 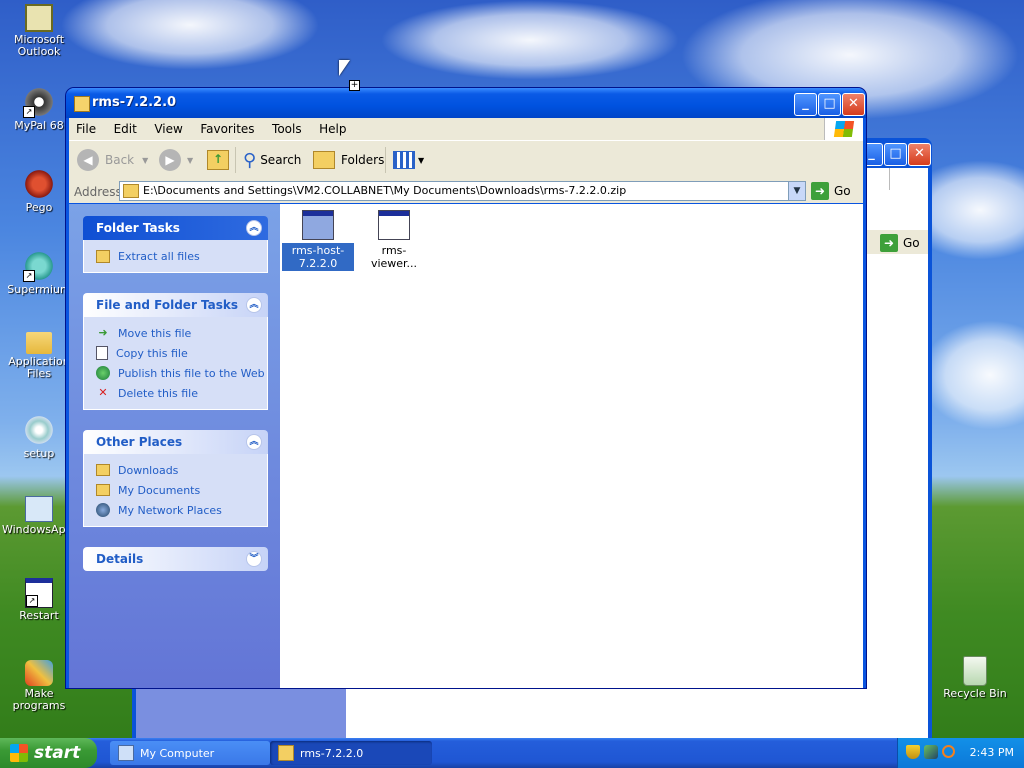 I want to click on back-button: ◀ Back ▼, so click(x=112, y=160).